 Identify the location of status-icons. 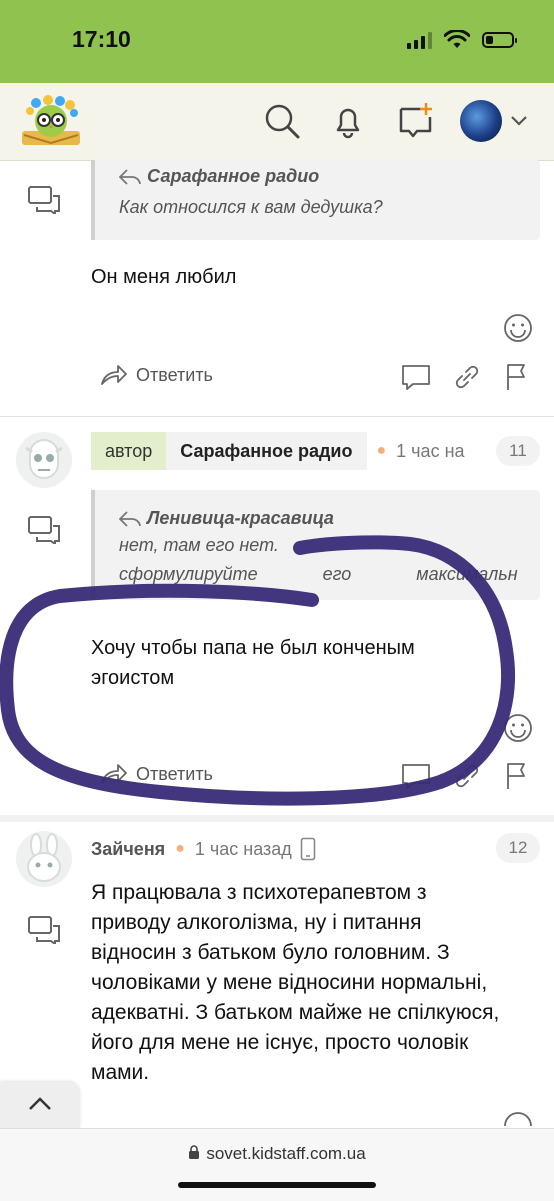
(462, 40).